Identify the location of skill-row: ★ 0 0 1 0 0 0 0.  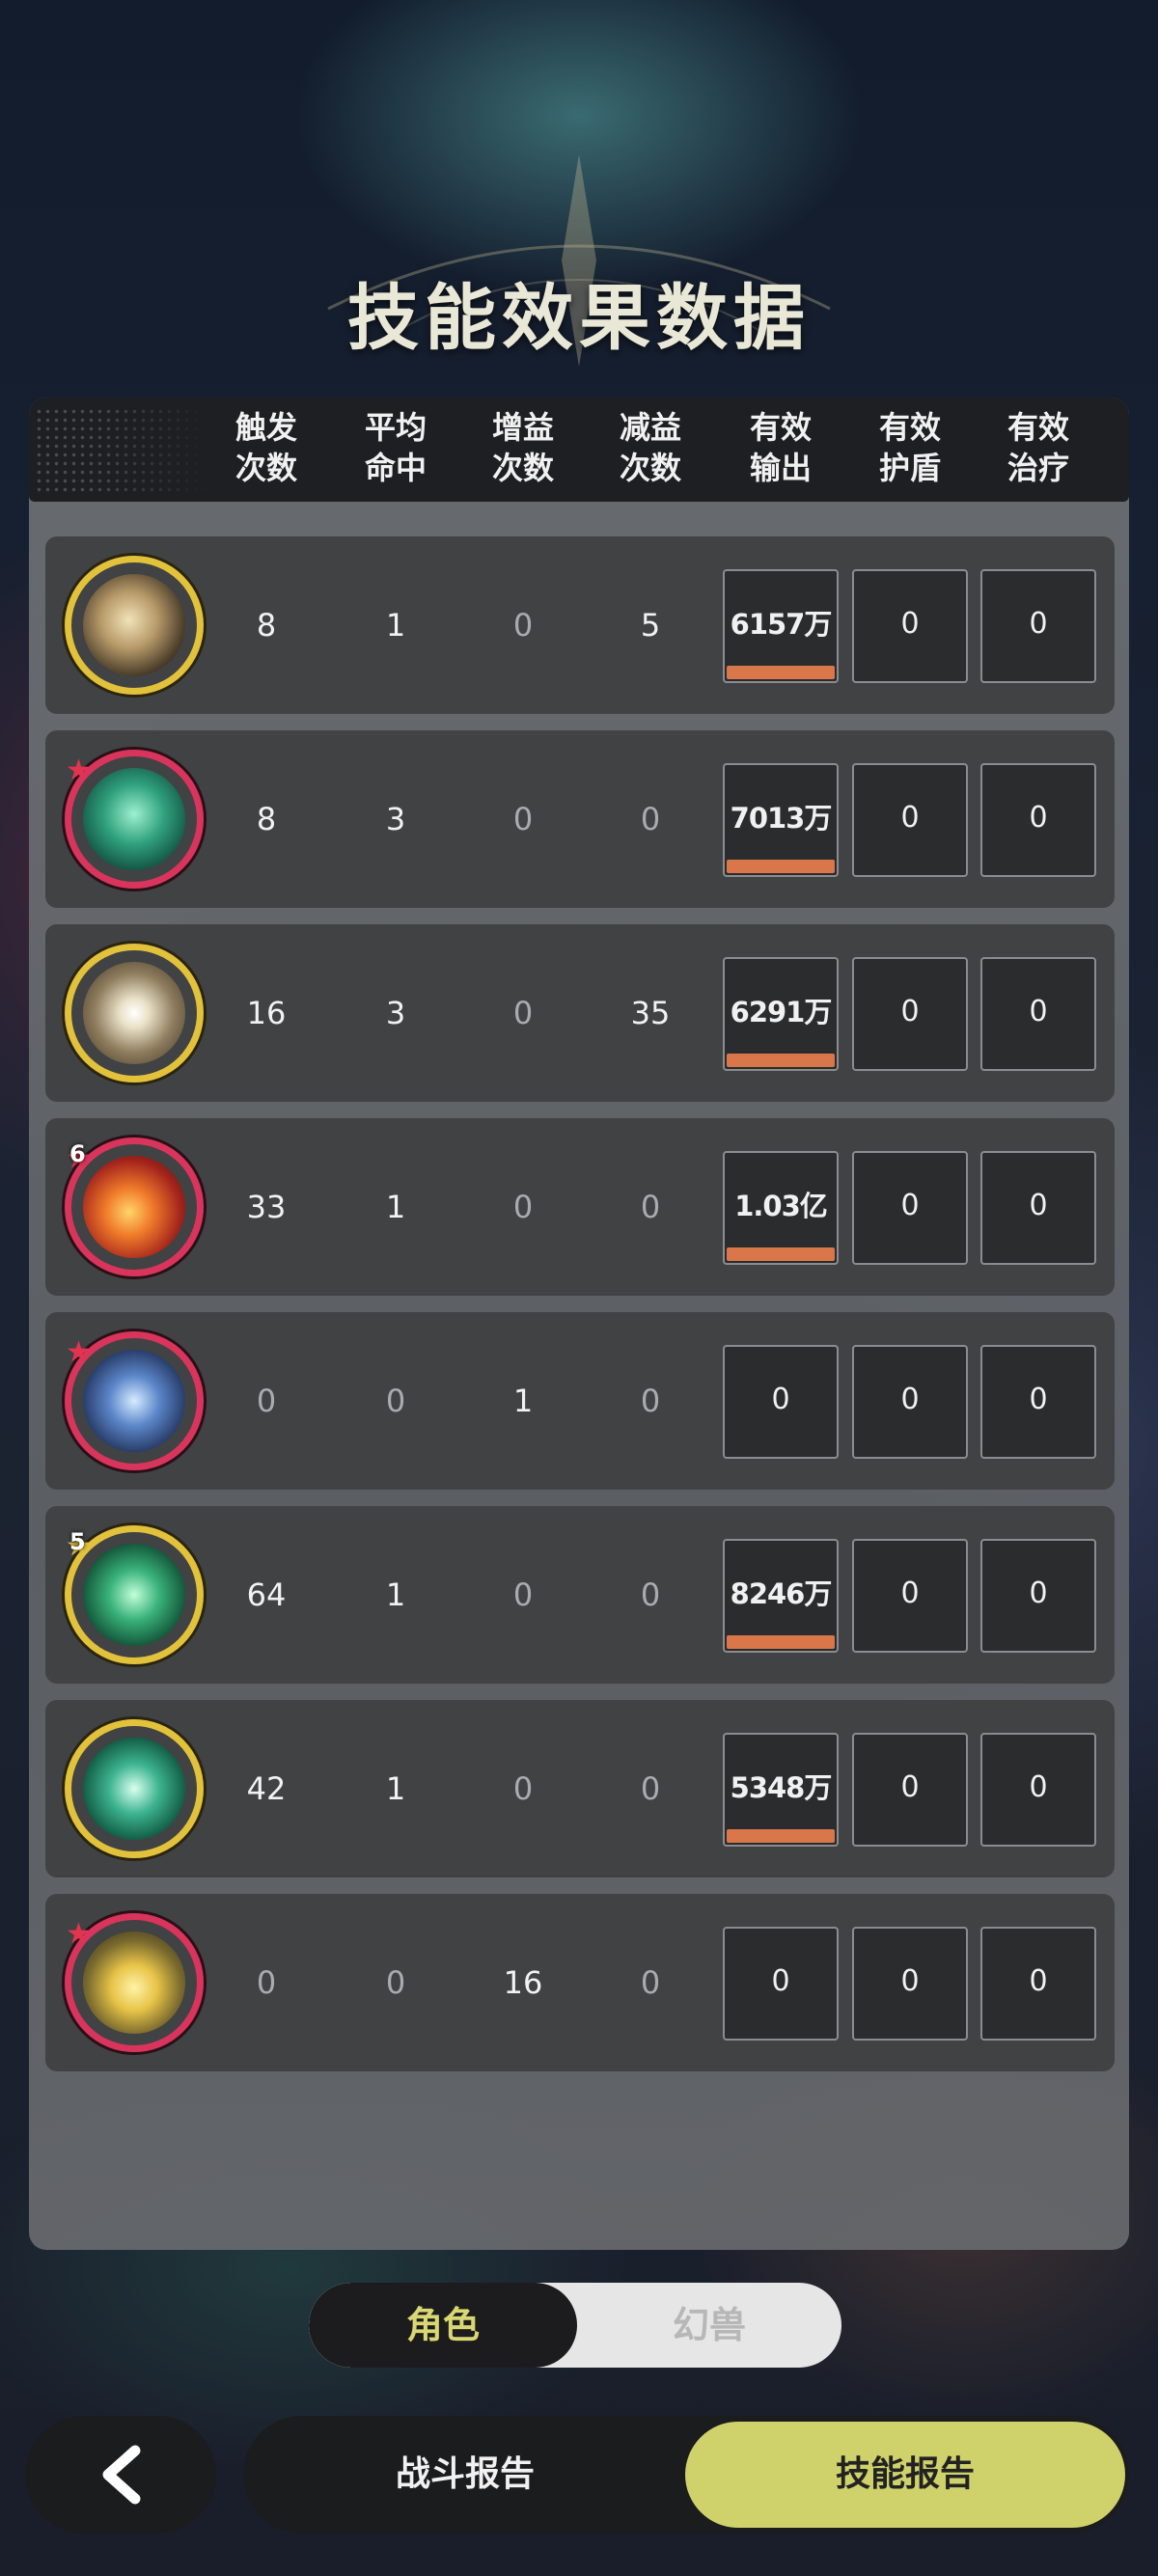
(580, 1401).